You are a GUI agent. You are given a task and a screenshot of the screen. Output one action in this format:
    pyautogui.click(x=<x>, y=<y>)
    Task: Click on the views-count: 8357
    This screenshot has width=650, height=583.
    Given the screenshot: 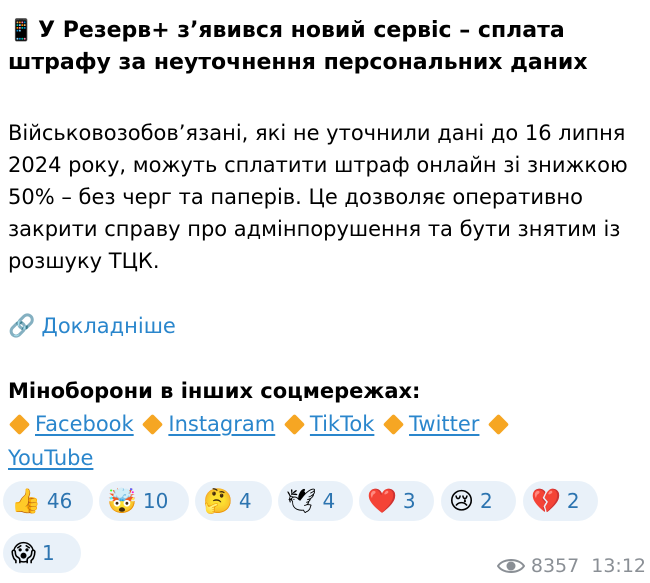 What is the action you would take?
    pyautogui.click(x=555, y=566)
    